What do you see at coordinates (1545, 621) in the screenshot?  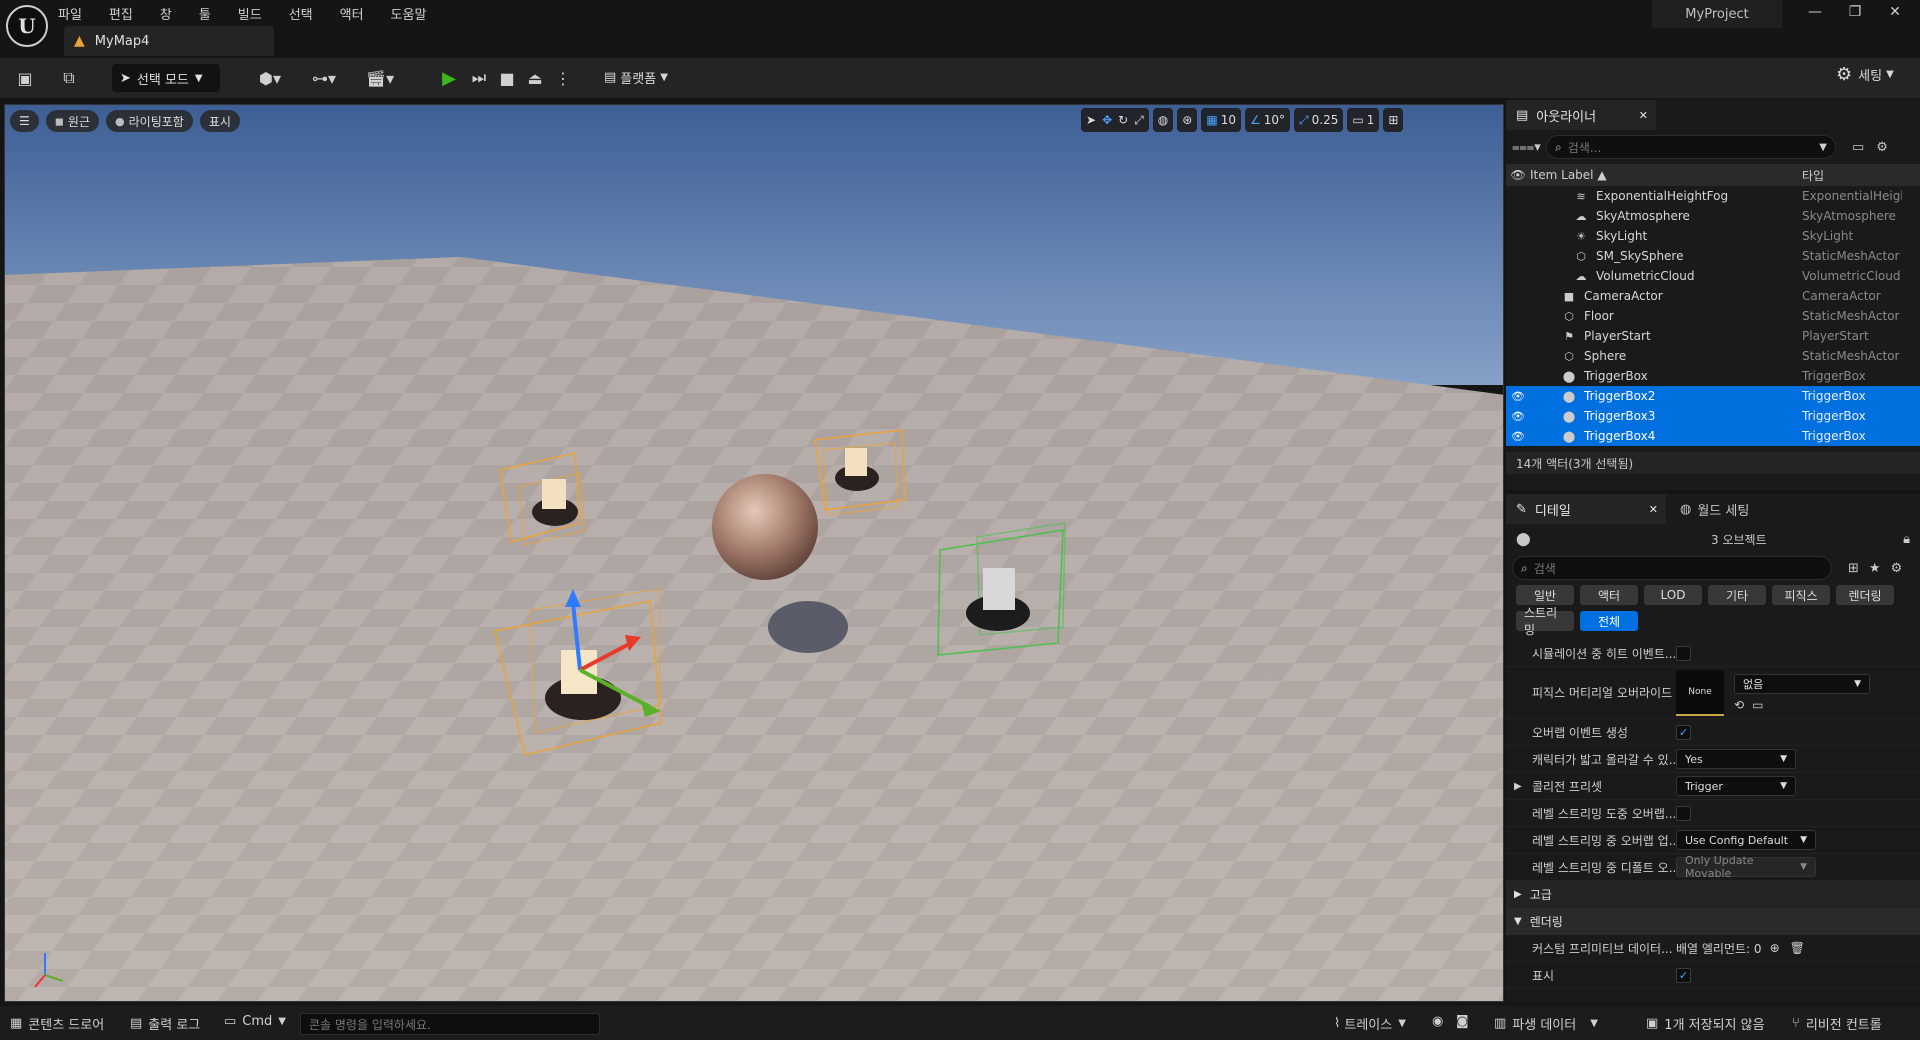 I see `category-chip: 스트리밍` at bounding box center [1545, 621].